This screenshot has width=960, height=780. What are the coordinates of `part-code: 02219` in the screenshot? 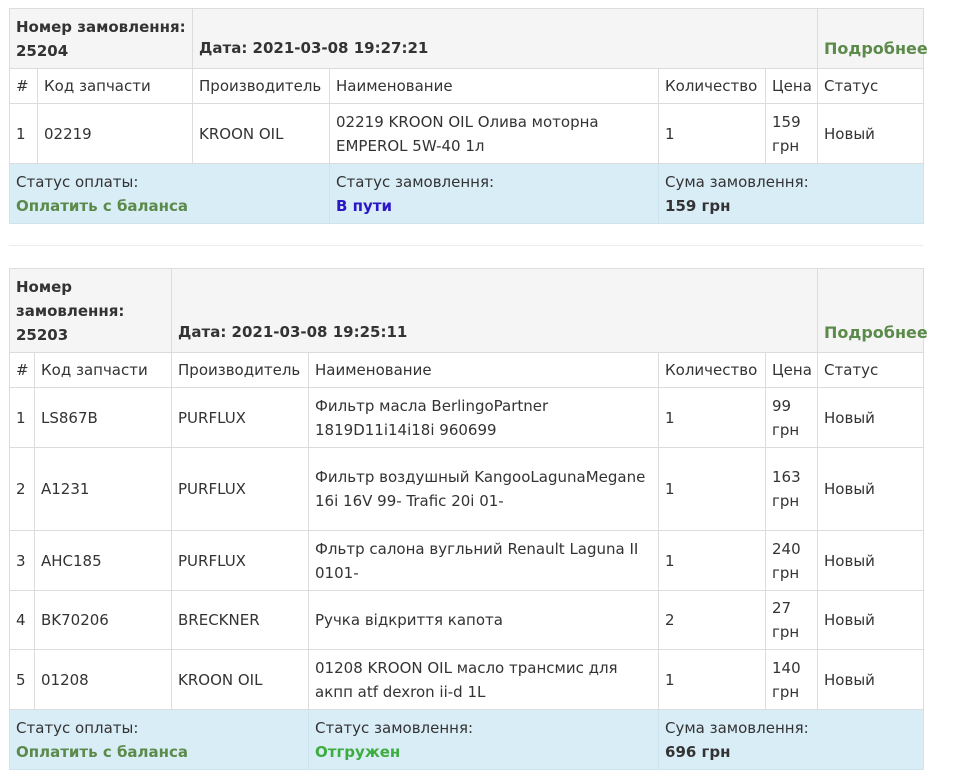 It's located at (115, 133).